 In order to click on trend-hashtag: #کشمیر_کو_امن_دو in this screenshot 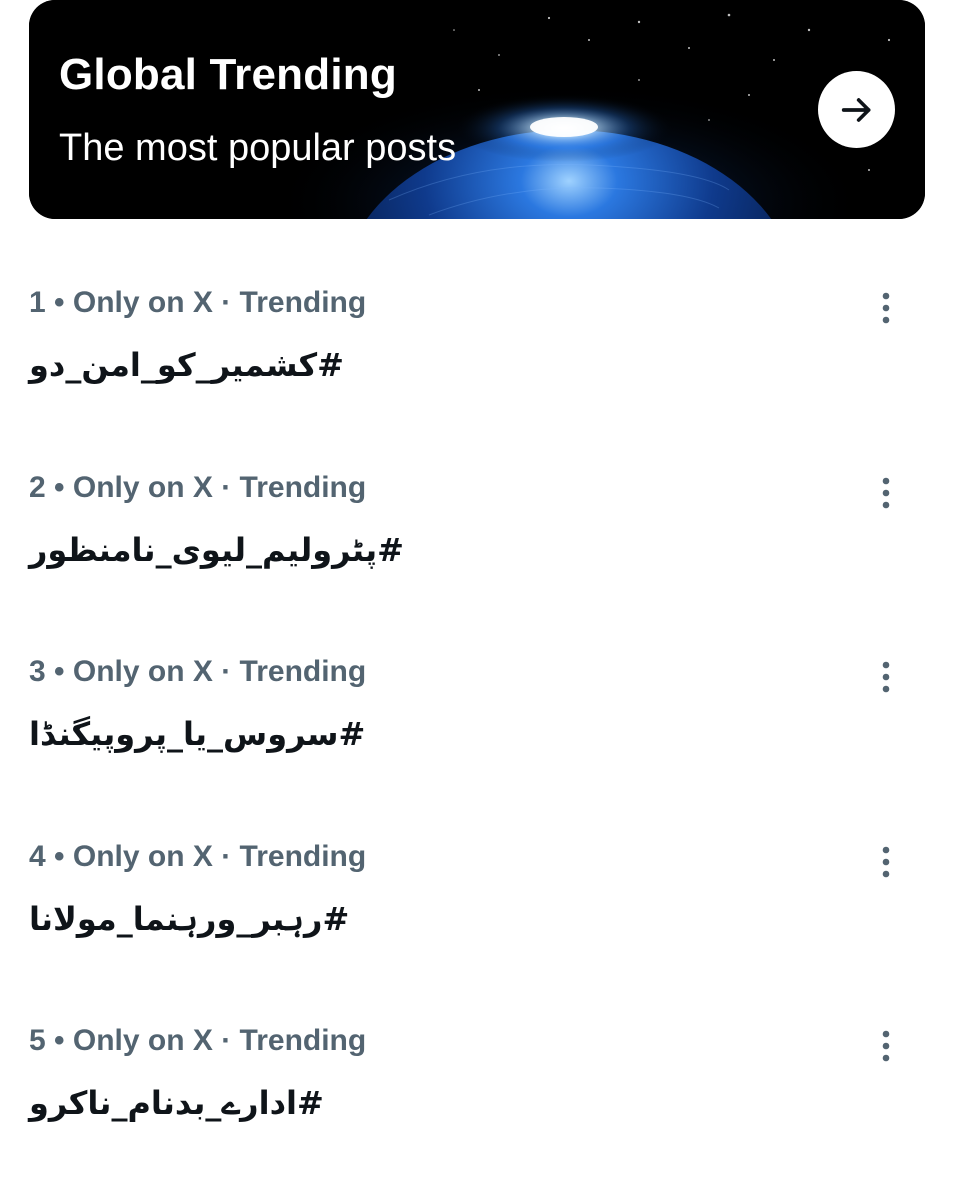, I will do `click(186, 365)`.